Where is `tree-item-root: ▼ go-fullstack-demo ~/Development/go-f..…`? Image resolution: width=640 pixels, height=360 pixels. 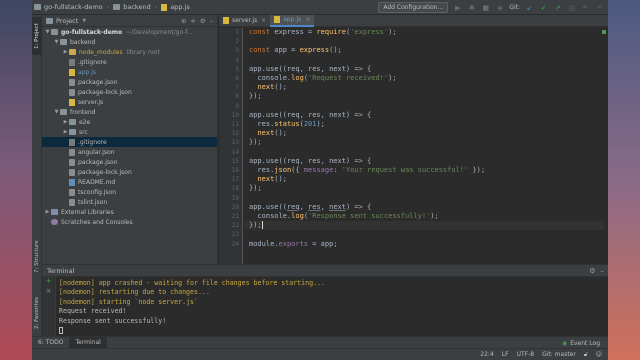 tree-item-root: ▼ go-fullstack-demo ~/Development/go-f..… is located at coordinates (129, 32).